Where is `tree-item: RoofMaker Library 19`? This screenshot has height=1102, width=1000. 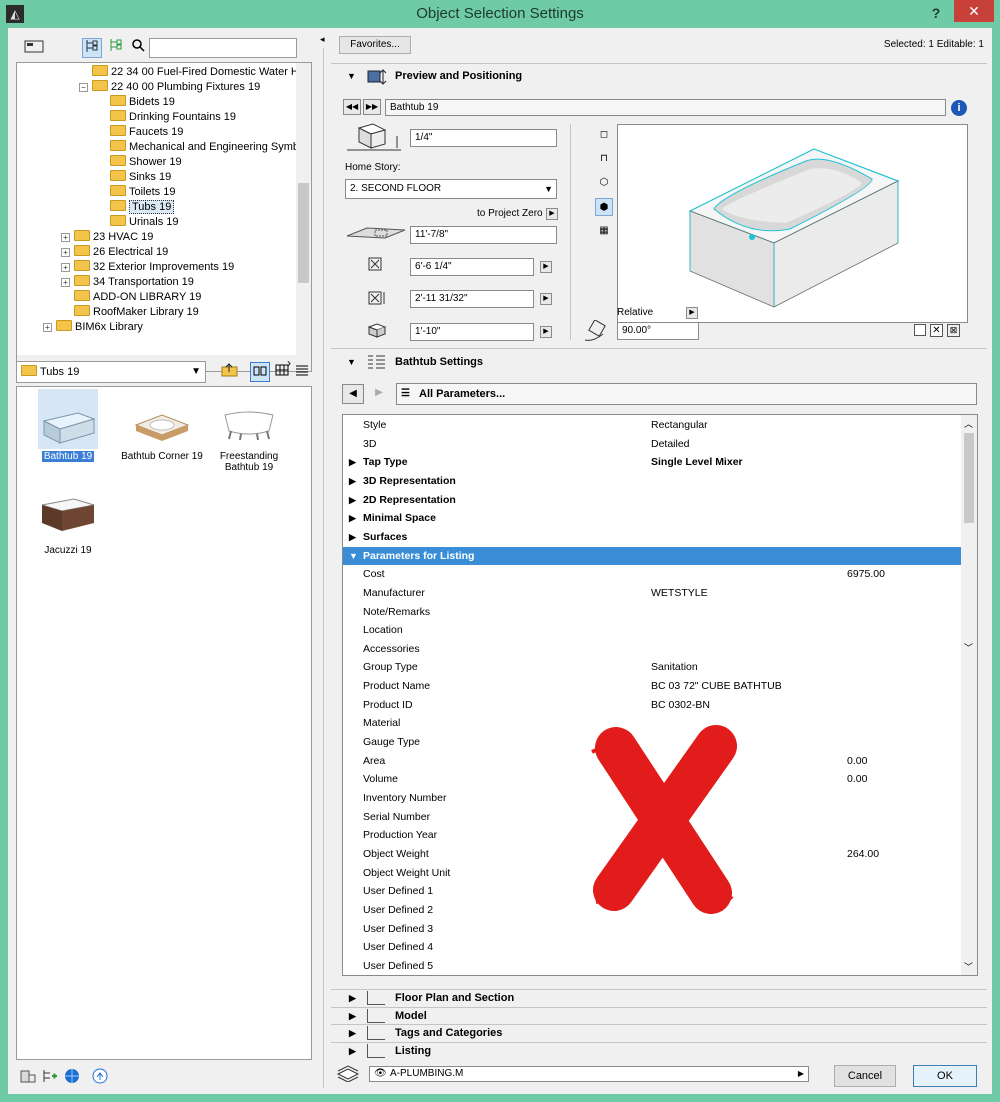
tree-item: RoofMaker Library 19 is located at coordinates (130, 312).